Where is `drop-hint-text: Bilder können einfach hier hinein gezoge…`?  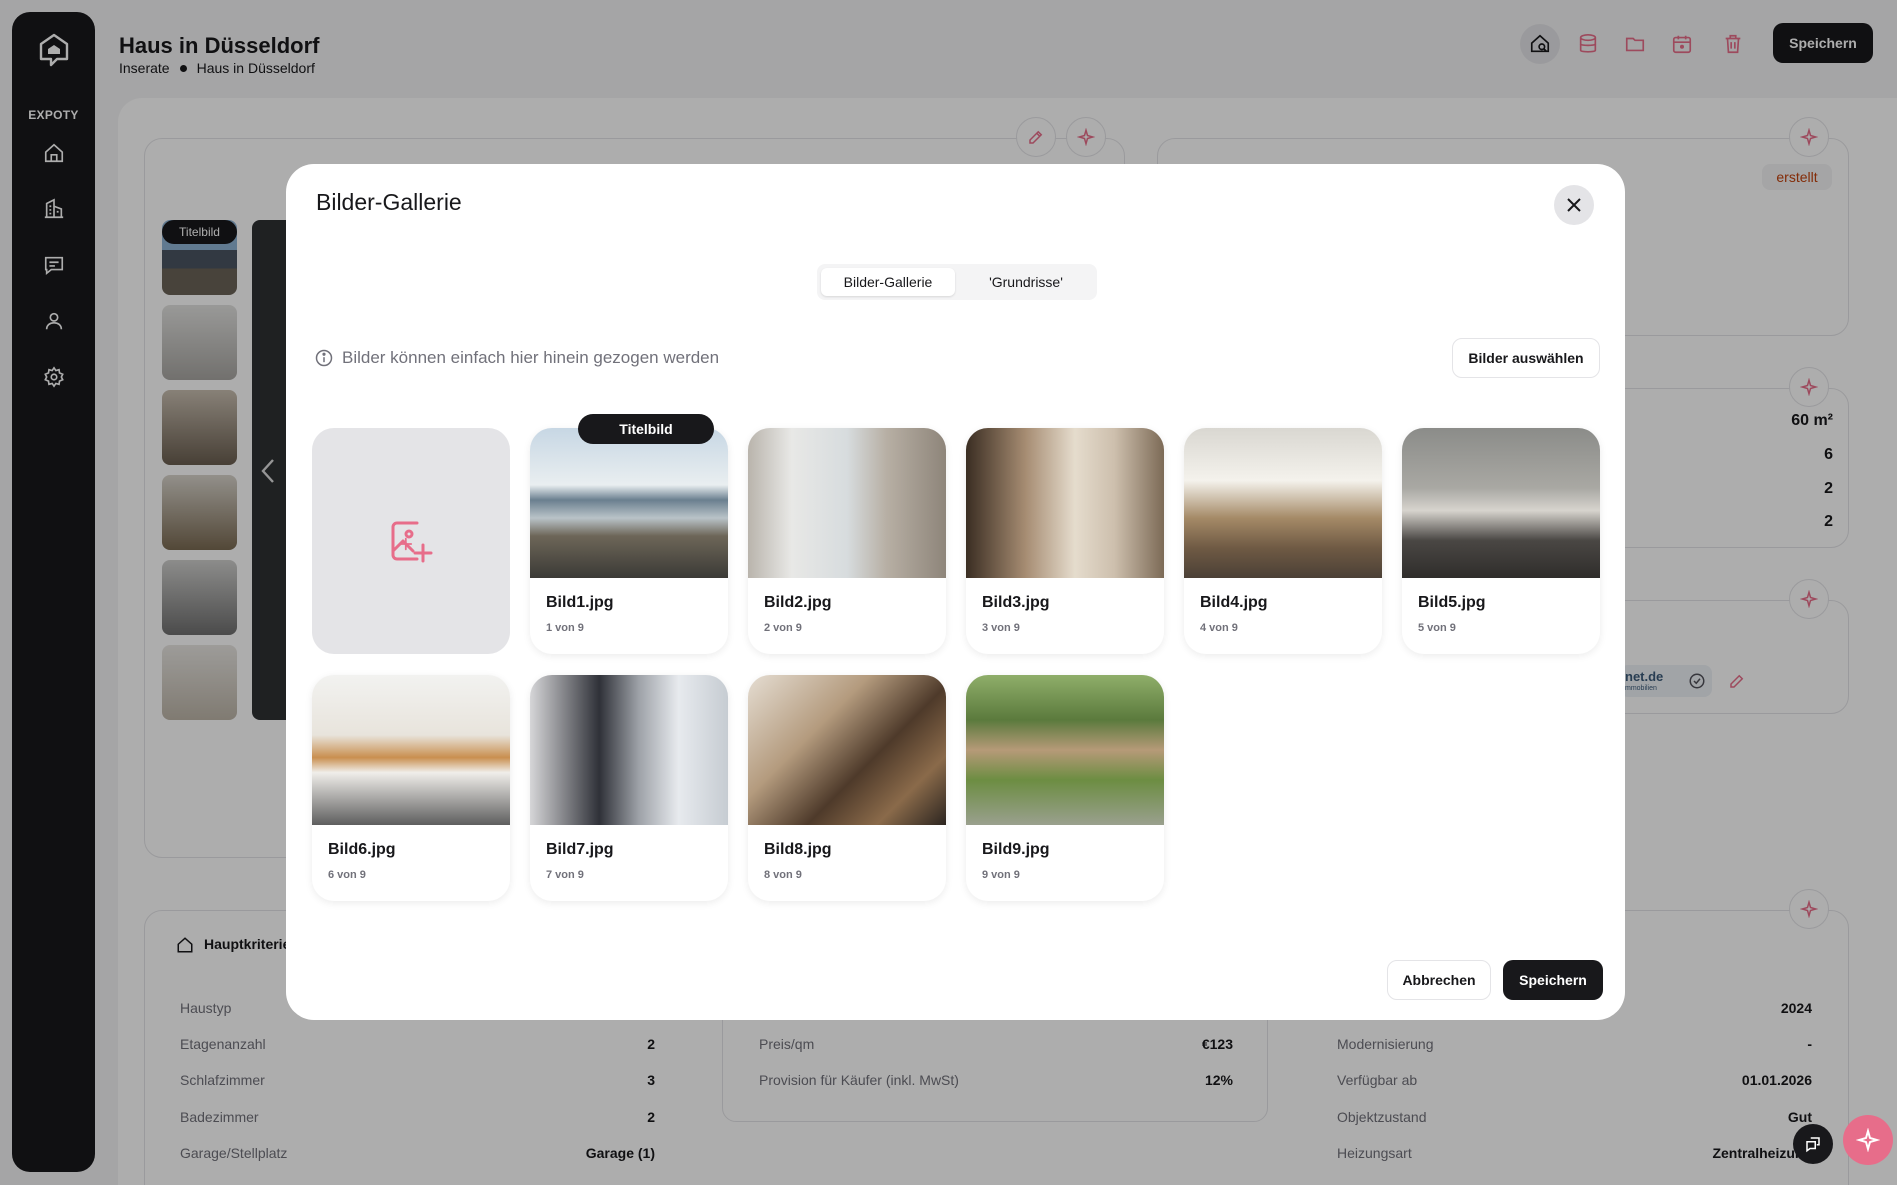 drop-hint-text: Bilder können einfach hier hinein gezoge… is located at coordinates (531, 357).